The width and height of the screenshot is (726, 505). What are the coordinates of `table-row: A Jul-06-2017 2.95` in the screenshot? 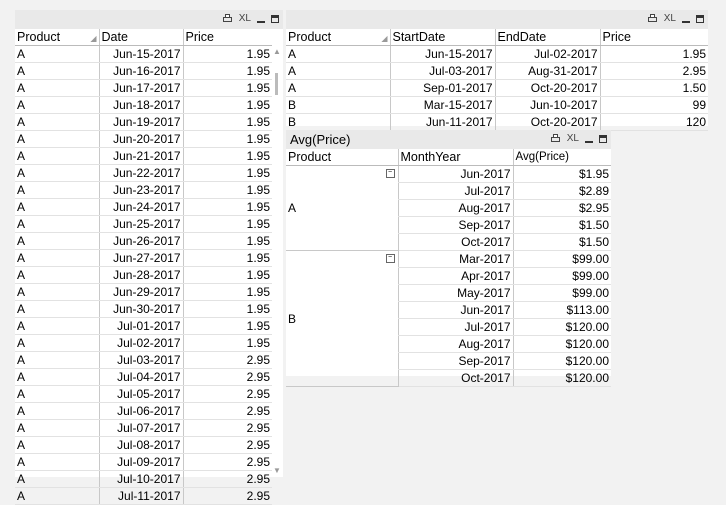 It's located at (143, 411).